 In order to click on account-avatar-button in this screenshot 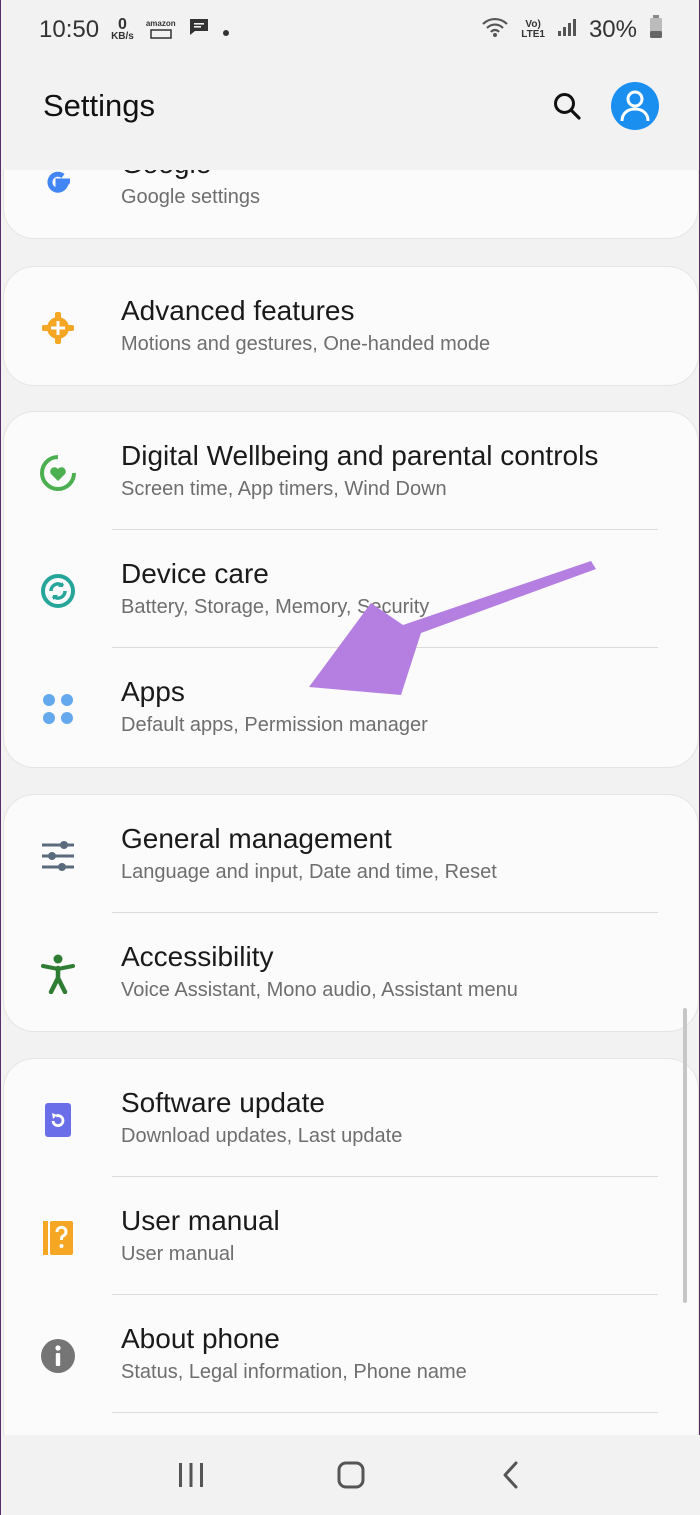, I will do `click(635, 106)`.